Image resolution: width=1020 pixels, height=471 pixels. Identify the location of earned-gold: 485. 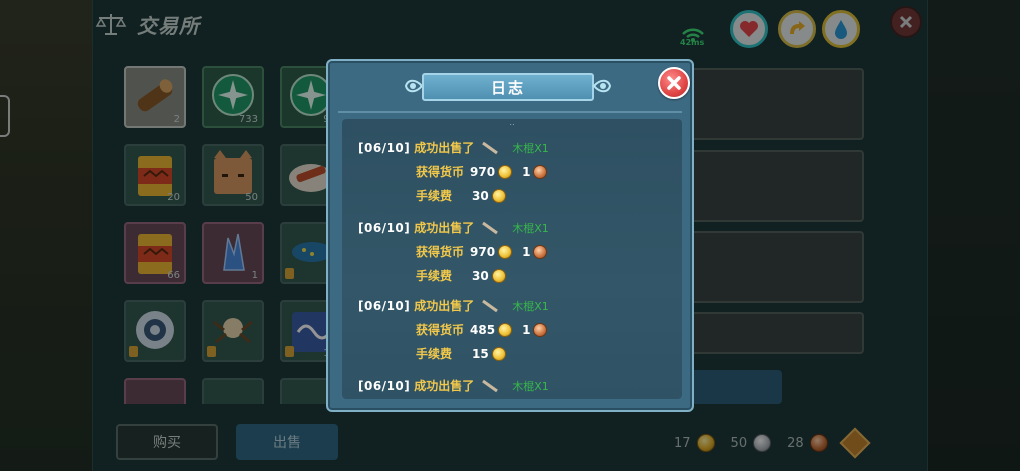
(483, 329).